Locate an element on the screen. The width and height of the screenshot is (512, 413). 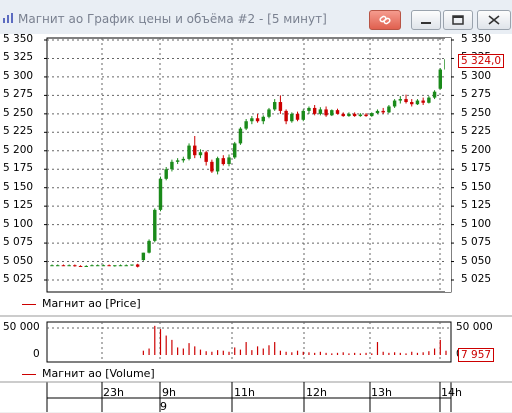
time-tick-9h: 9h is located at coordinates (169, 392).